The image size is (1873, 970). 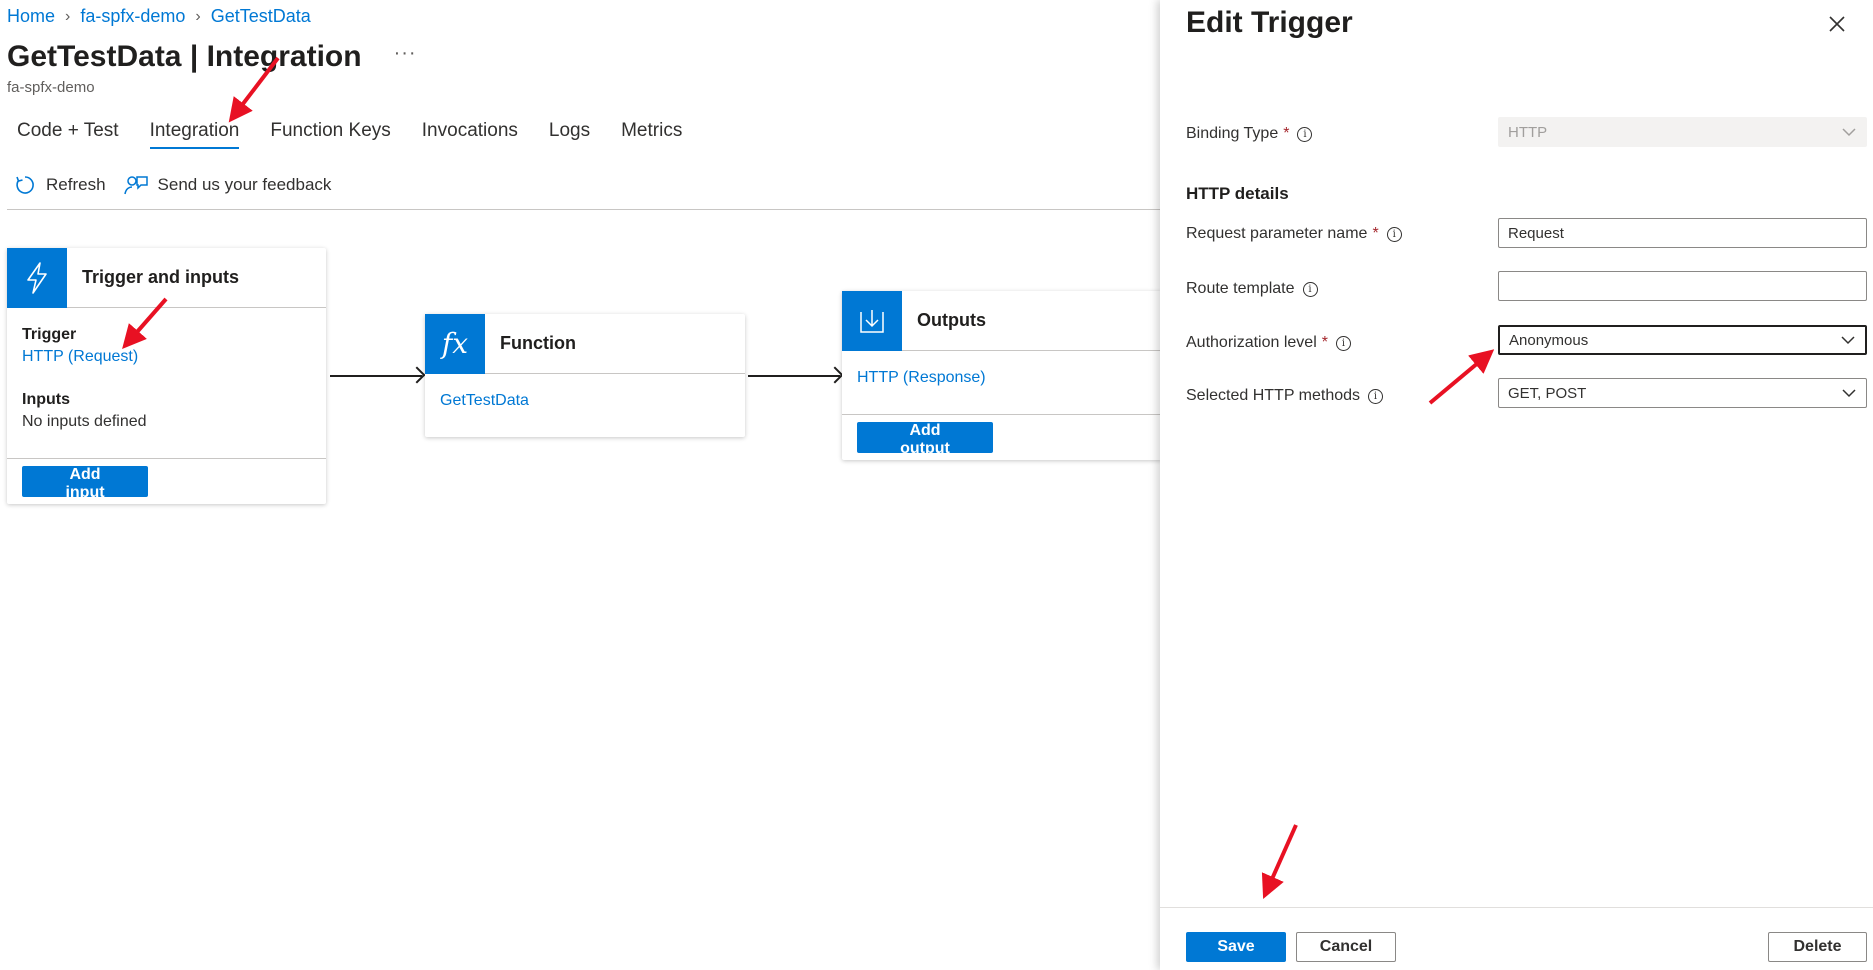 I want to click on request-param-label: Request parameter name * i, so click(x=1294, y=234).